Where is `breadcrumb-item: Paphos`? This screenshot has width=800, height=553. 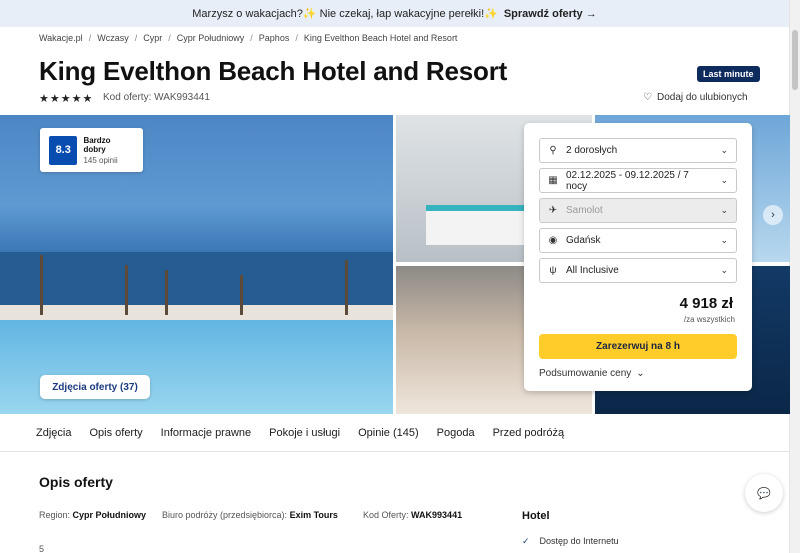 breadcrumb-item: Paphos is located at coordinates (274, 38).